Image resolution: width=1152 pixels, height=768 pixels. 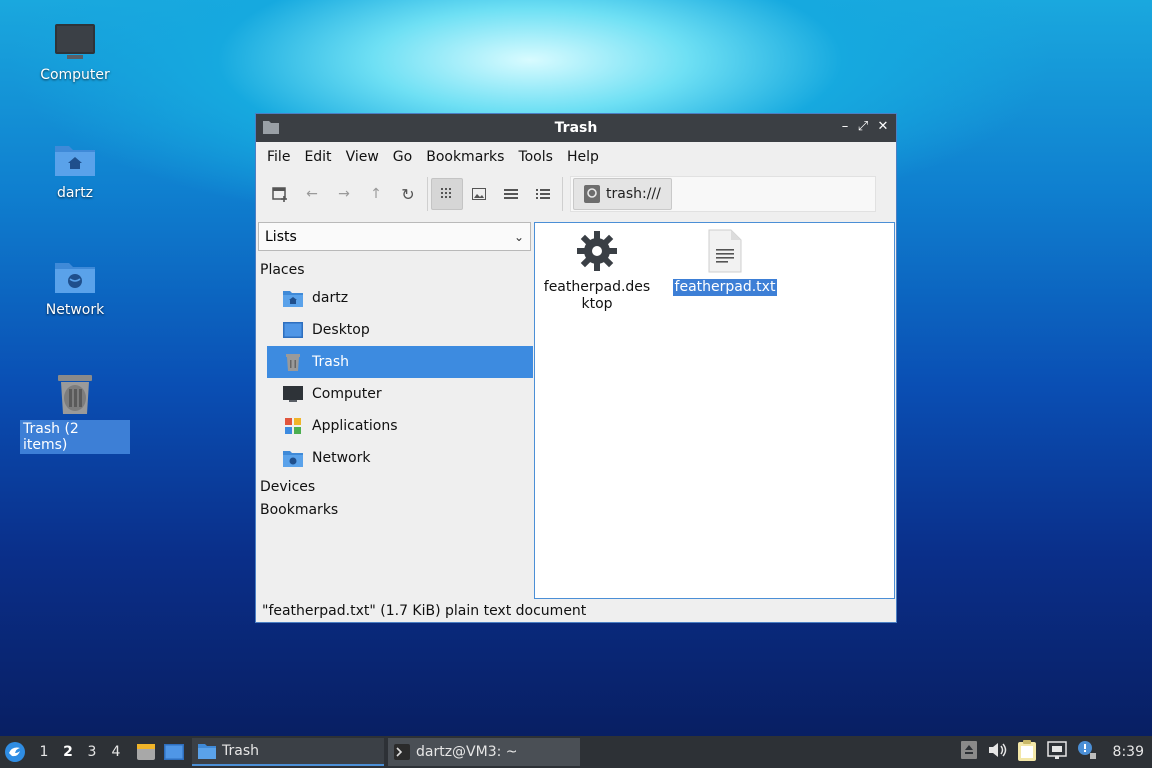 I want to click on new-tab-icon, so click(x=279, y=194).